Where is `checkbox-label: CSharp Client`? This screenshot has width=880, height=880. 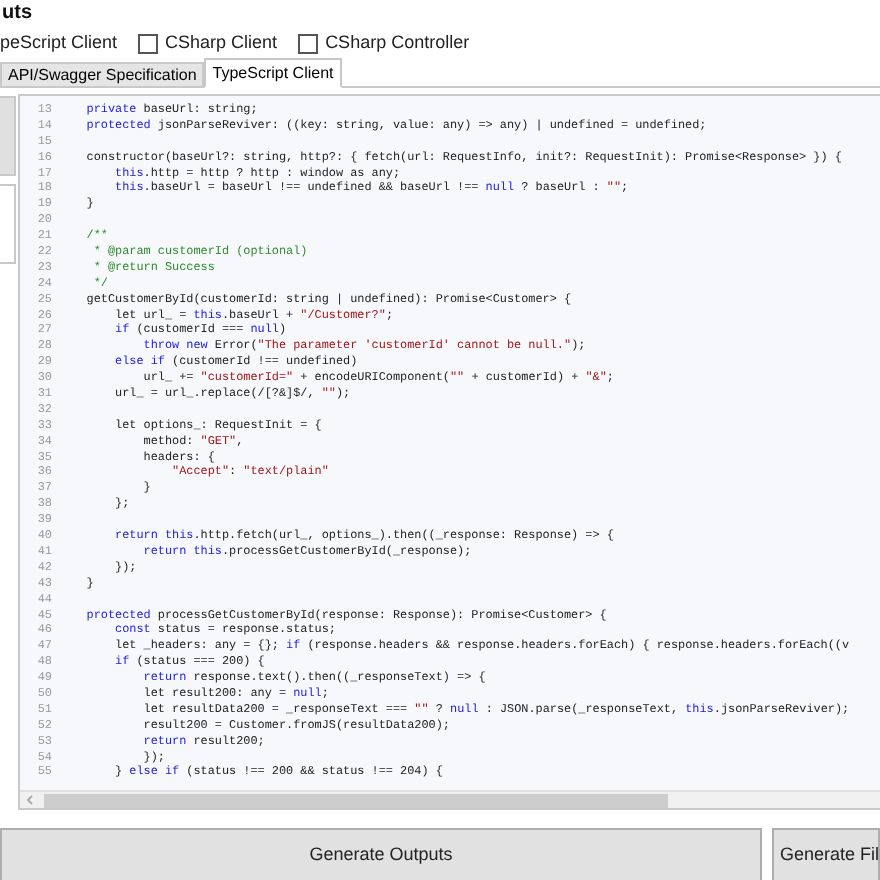
checkbox-label: CSharp Client is located at coordinates (221, 44).